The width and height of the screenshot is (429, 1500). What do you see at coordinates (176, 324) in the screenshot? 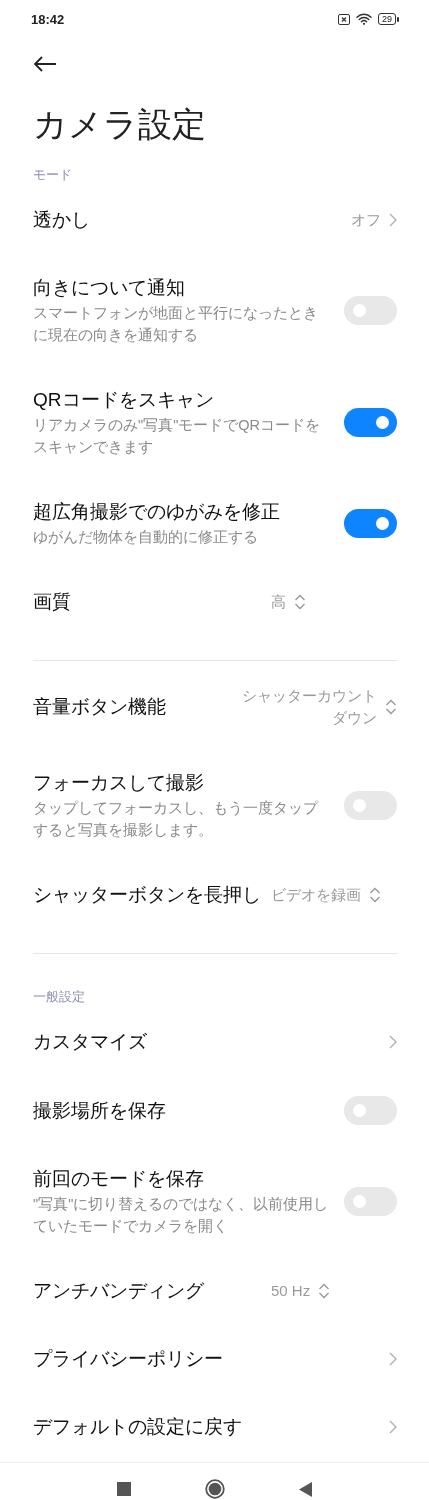
I see `setting-description: スマートフォンが地面と平行になったときに現在の向きを通知する` at bounding box center [176, 324].